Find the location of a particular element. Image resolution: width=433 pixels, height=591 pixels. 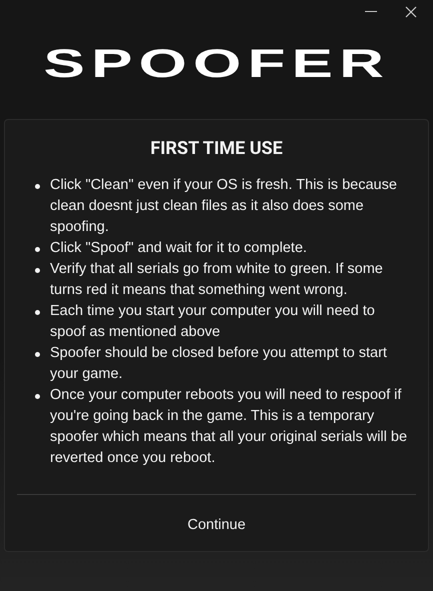

instruction-text: Once your computer reboots you will need to respoof if you're going back in the game. This is a temporary spoofer which means that all your original serials will be reverted once you reboot. is located at coordinates (229, 427).